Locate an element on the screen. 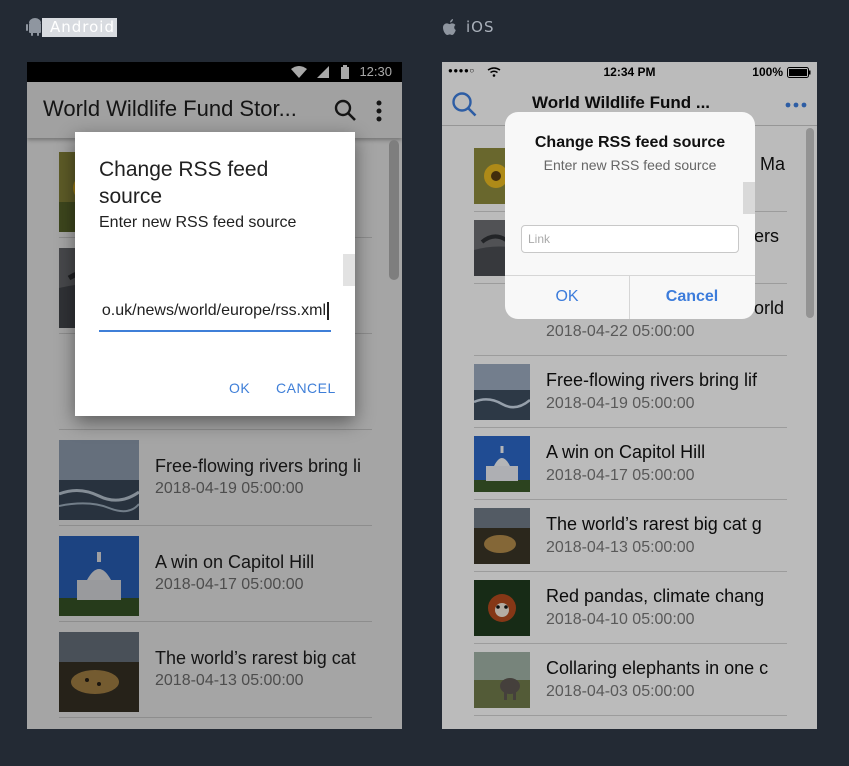 The image size is (849, 766). ios-platform-label: iOS is located at coordinates (468, 27).